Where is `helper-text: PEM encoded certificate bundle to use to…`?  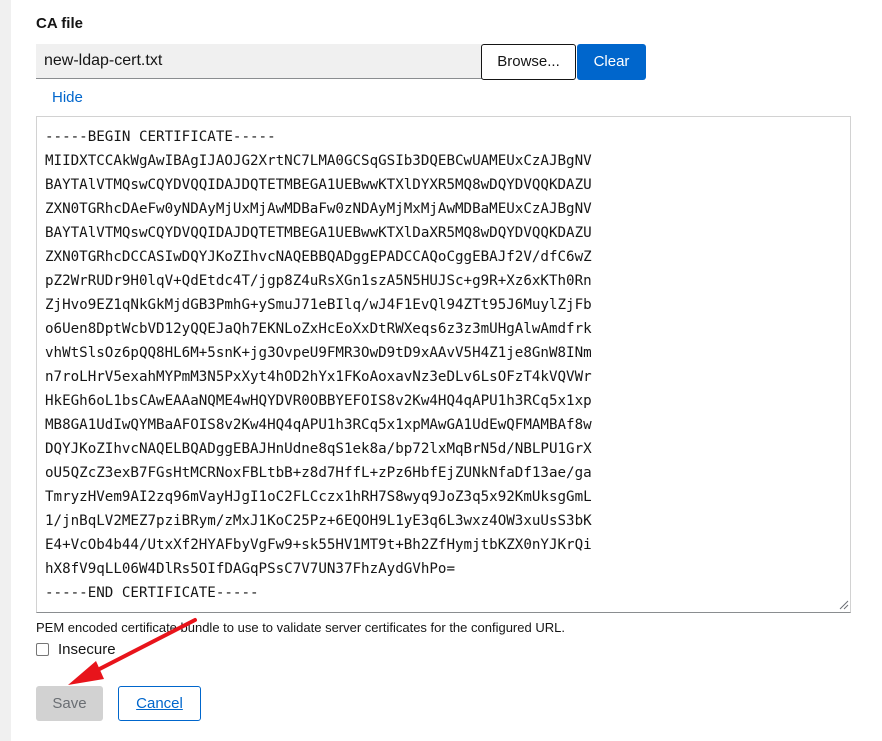
helper-text: PEM encoded certificate bundle to use to… is located at coordinates (300, 627).